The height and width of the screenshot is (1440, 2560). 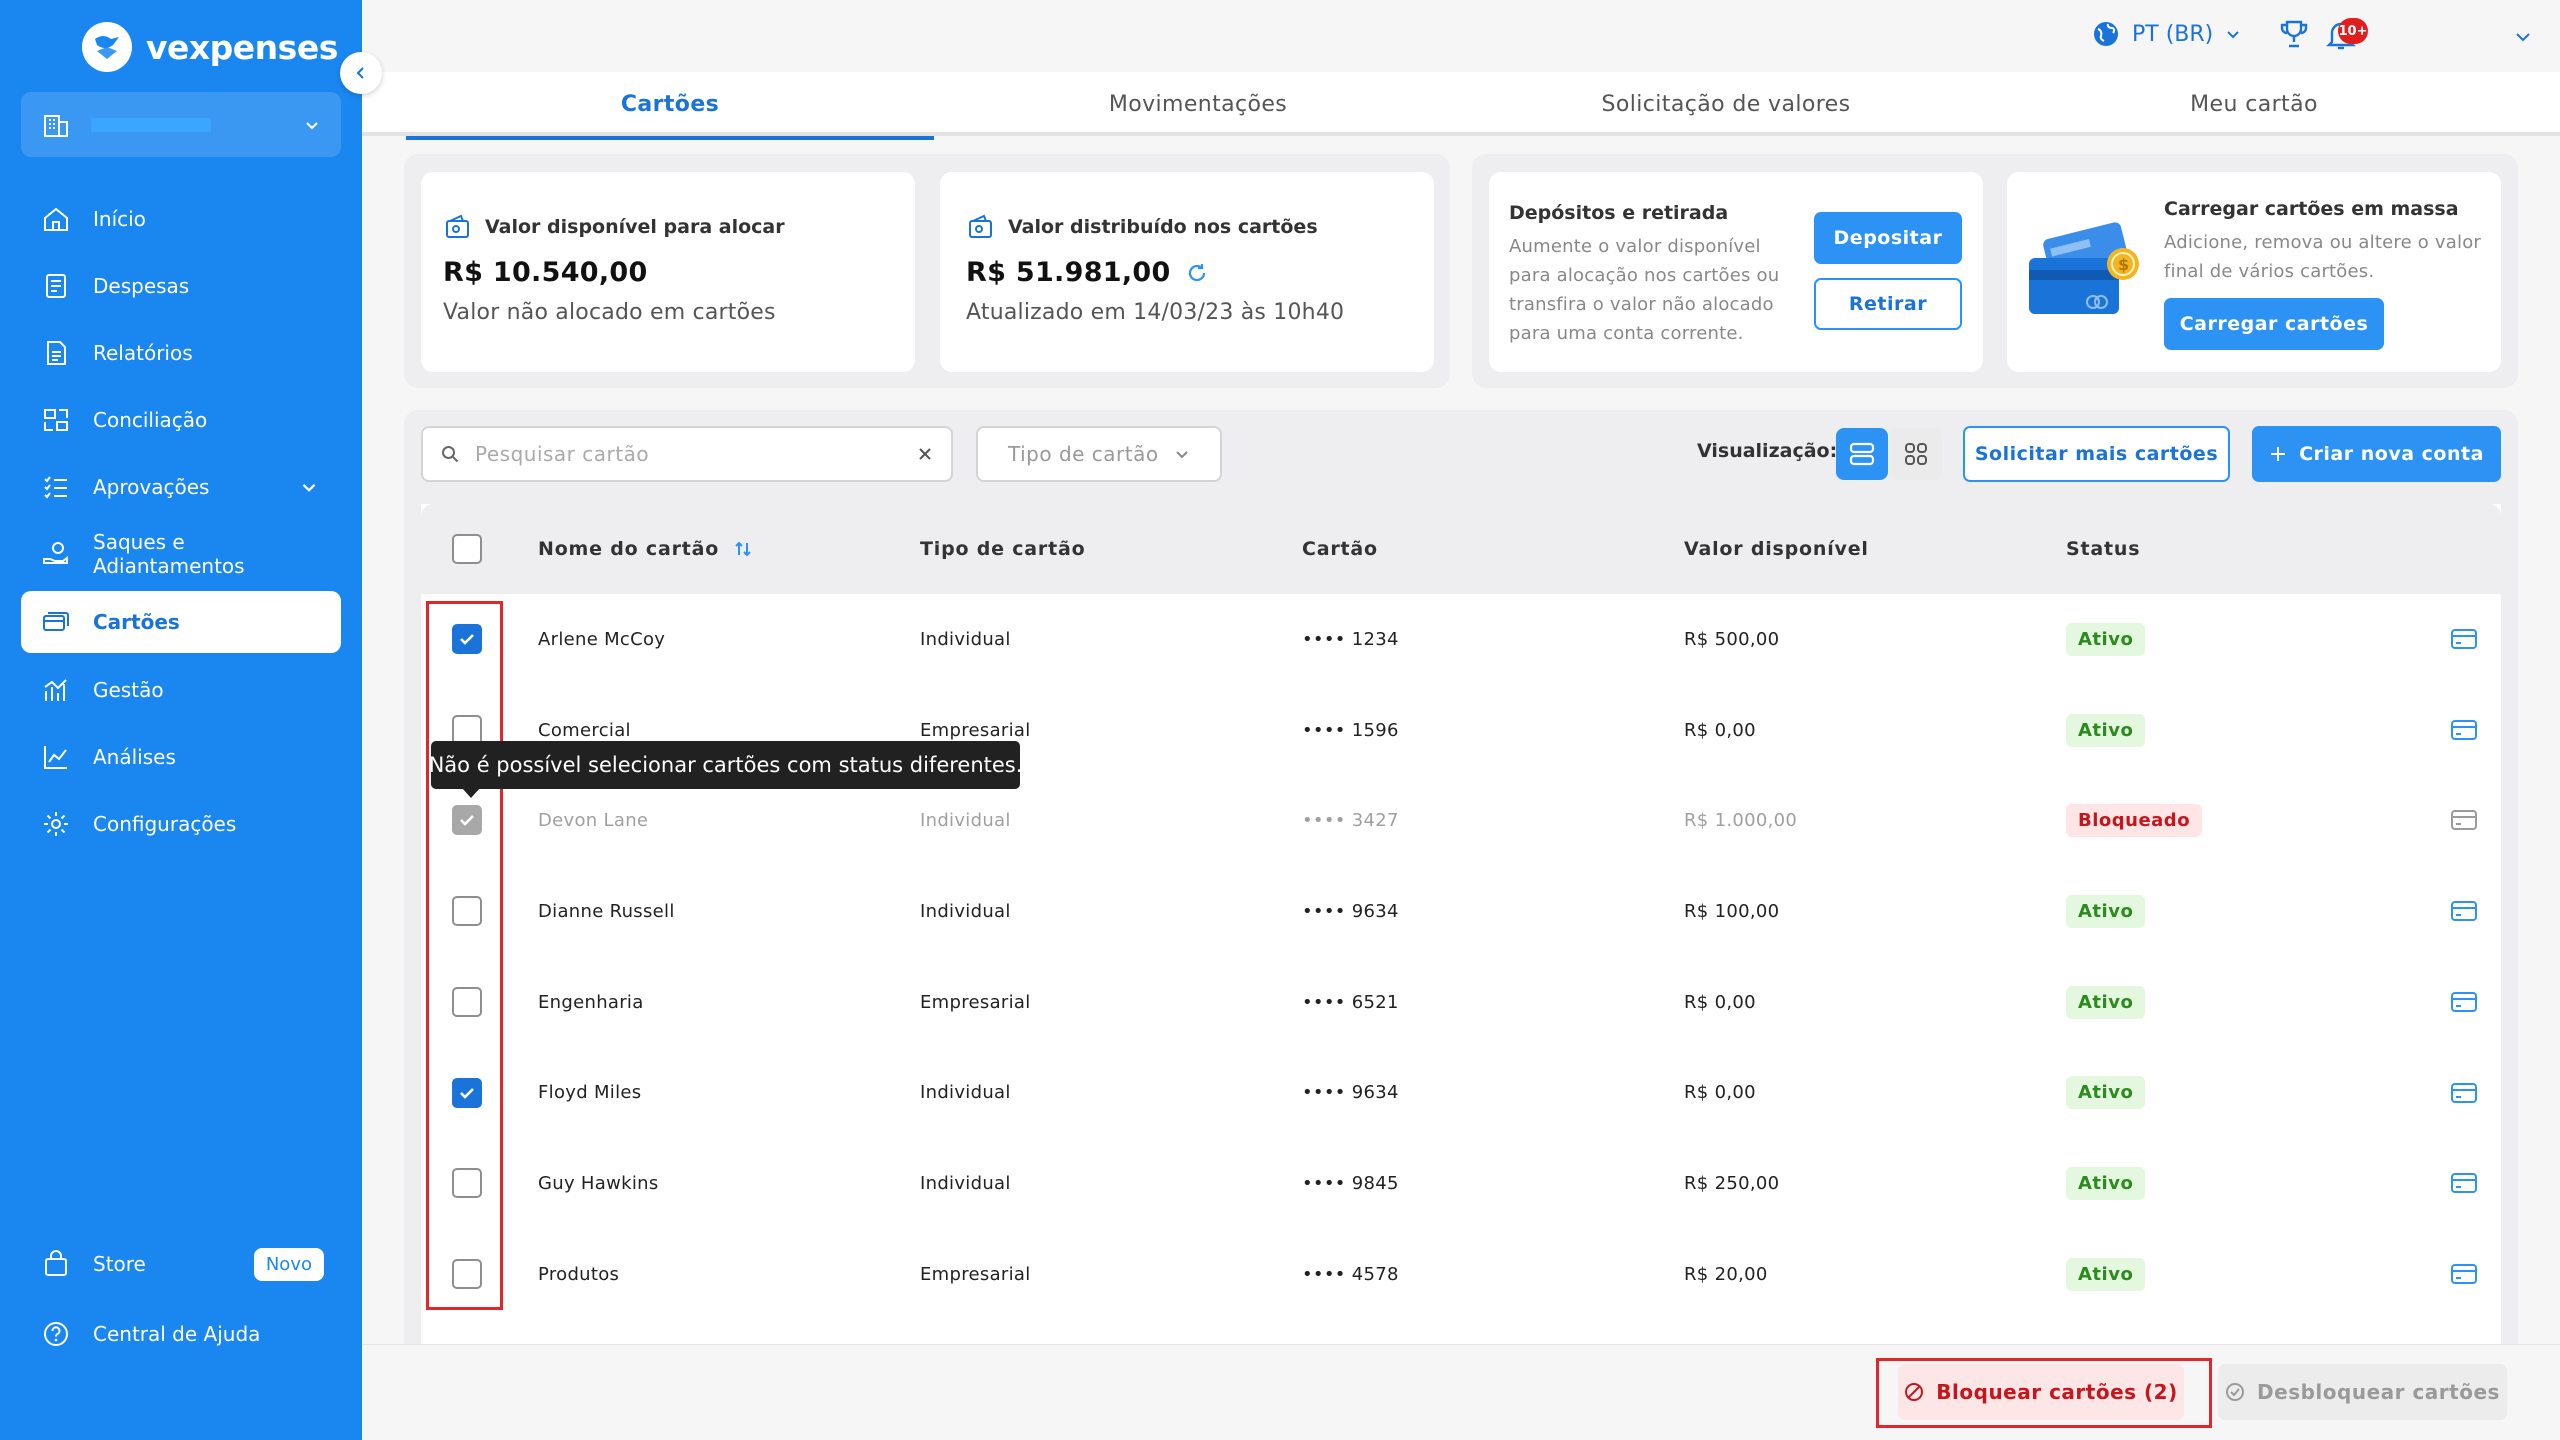 I want to click on sidebar-item-relatorios: Relatórios, so click(x=181, y=353).